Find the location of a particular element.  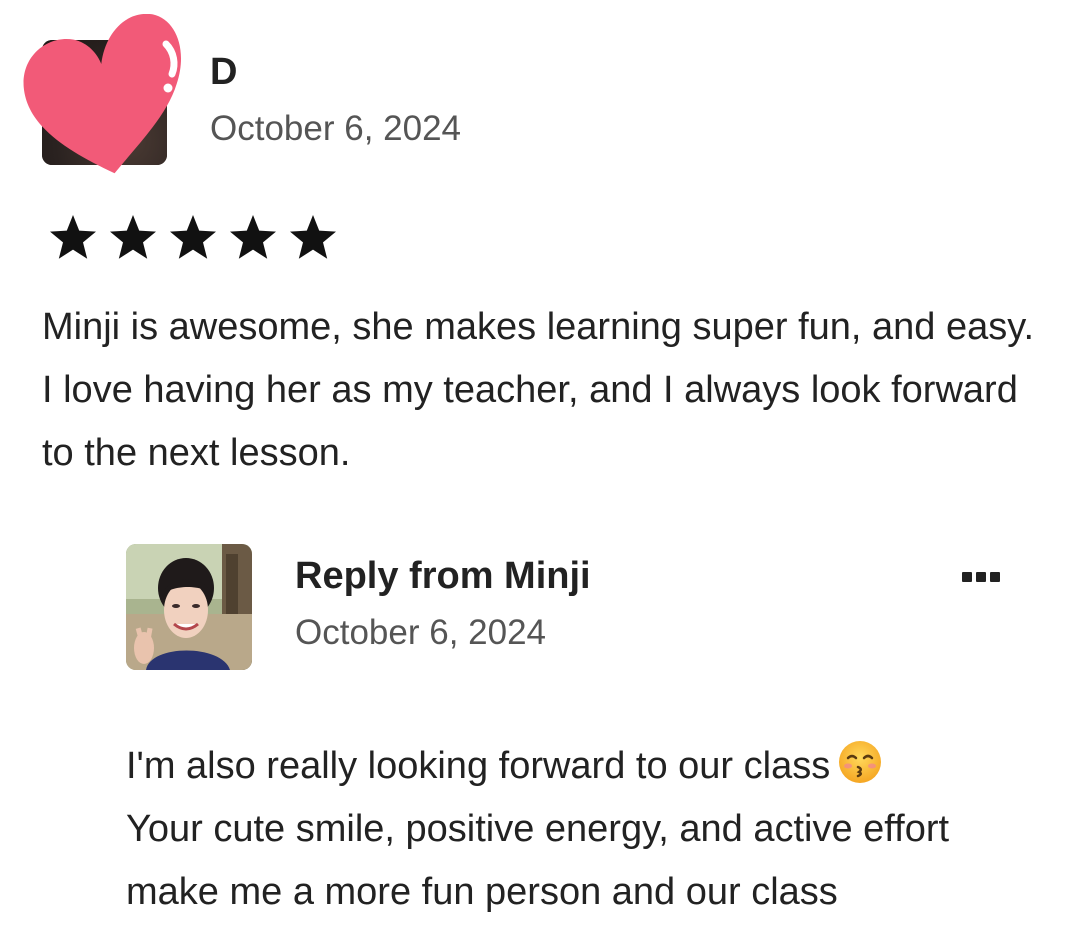

more-options-icon is located at coordinates (967, 577).